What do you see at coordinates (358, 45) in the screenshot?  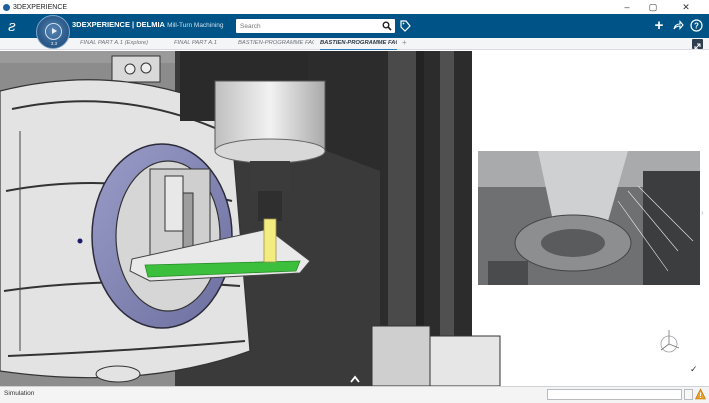 I see `tab-bastien-programme-active: BASTIEN-PROGRAMME FACE` at bounding box center [358, 45].